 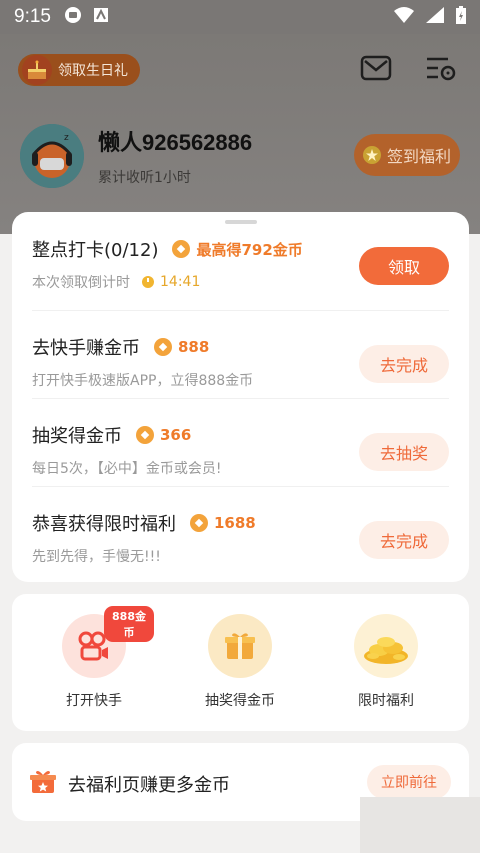 What do you see at coordinates (94, 658) in the screenshot?
I see `shortcut-open-kuaishou: 888金币 打开快手` at bounding box center [94, 658].